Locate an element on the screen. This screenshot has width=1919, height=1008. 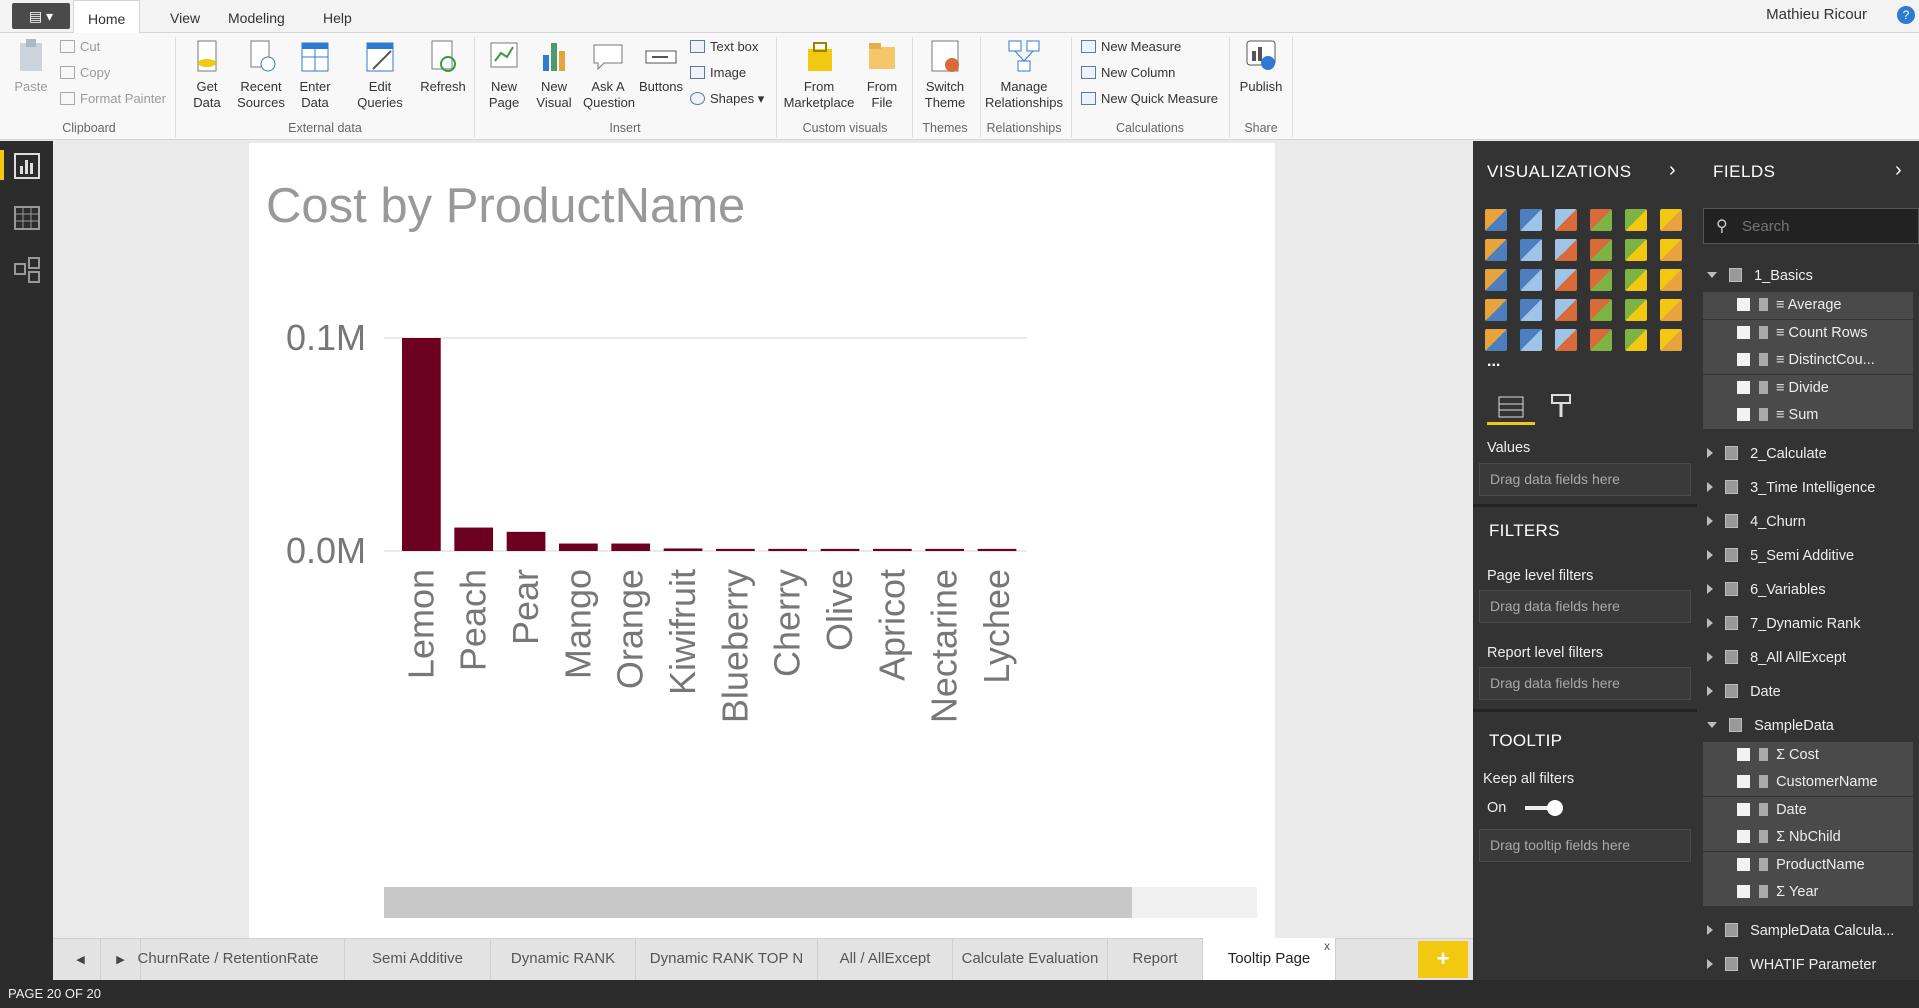
field-item: Σ Cost is located at coordinates (1808, 755).